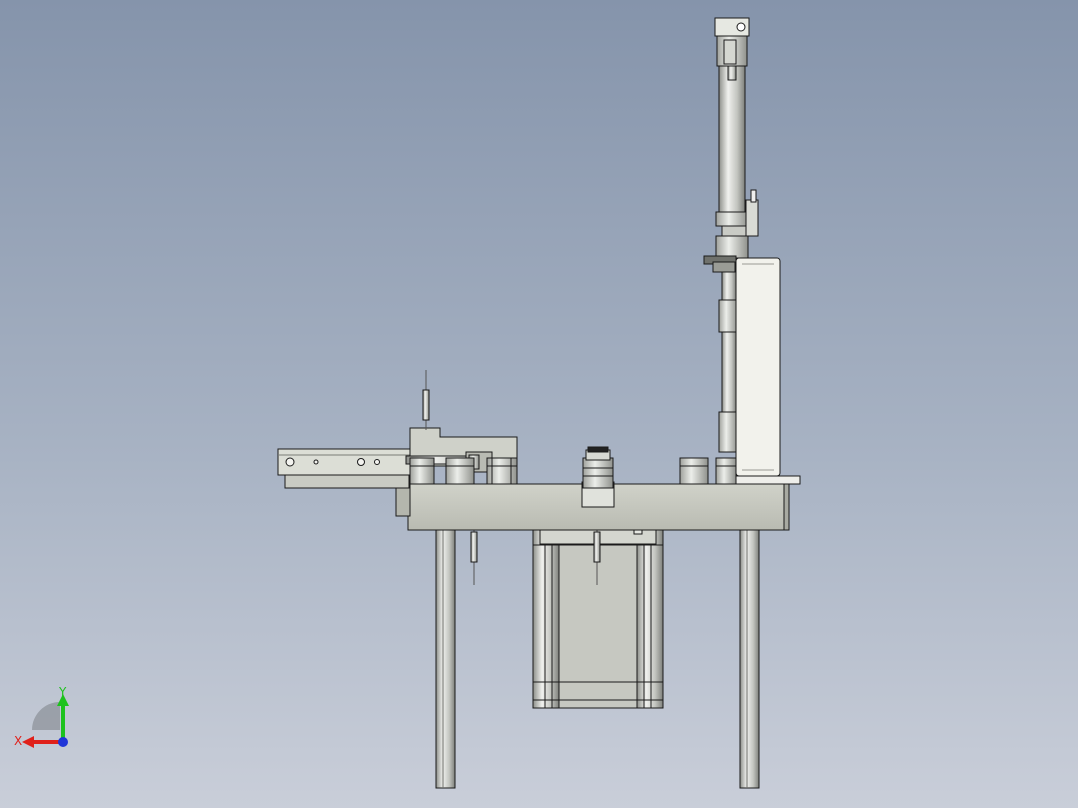 This screenshot has width=1078, height=808. What do you see at coordinates (62, 692) in the screenshot?
I see `y-axis-label: Y` at bounding box center [62, 692].